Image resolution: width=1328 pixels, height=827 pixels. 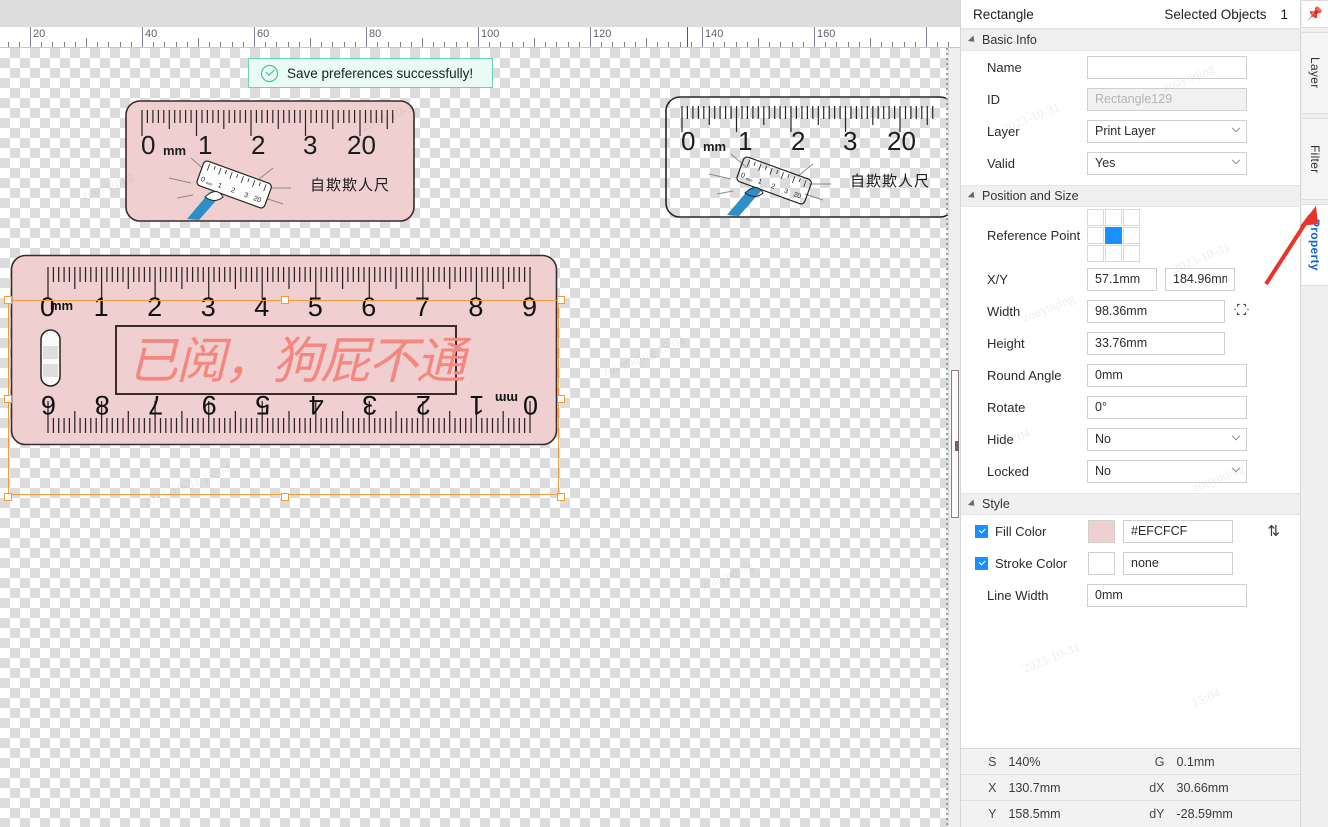 What do you see at coordinates (1273, 531) in the screenshot?
I see `swap-vertical-icon: ⇅` at bounding box center [1273, 531].